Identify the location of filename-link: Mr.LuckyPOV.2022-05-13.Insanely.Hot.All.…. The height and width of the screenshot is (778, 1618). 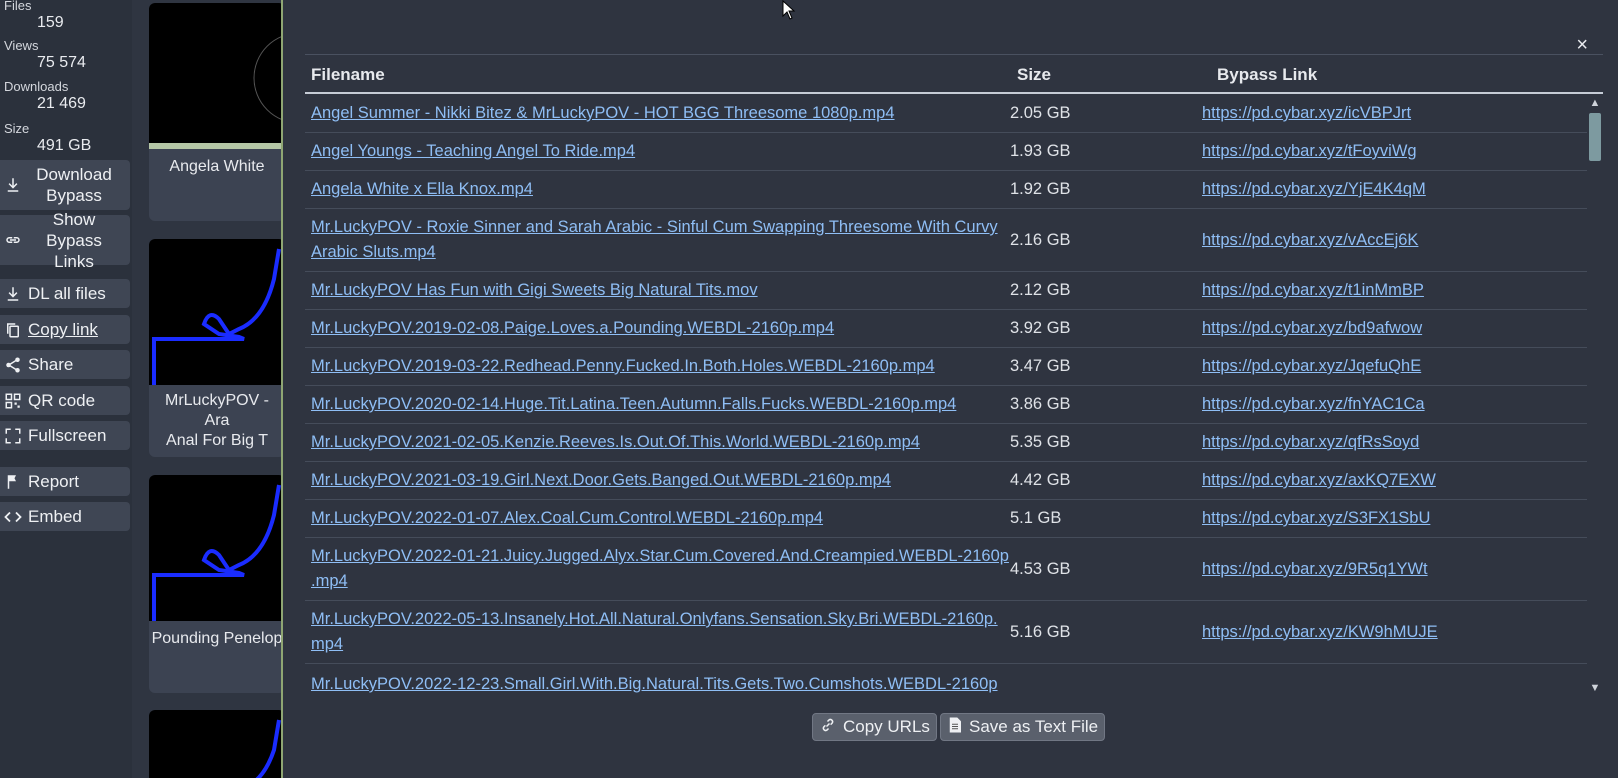
(654, 631).